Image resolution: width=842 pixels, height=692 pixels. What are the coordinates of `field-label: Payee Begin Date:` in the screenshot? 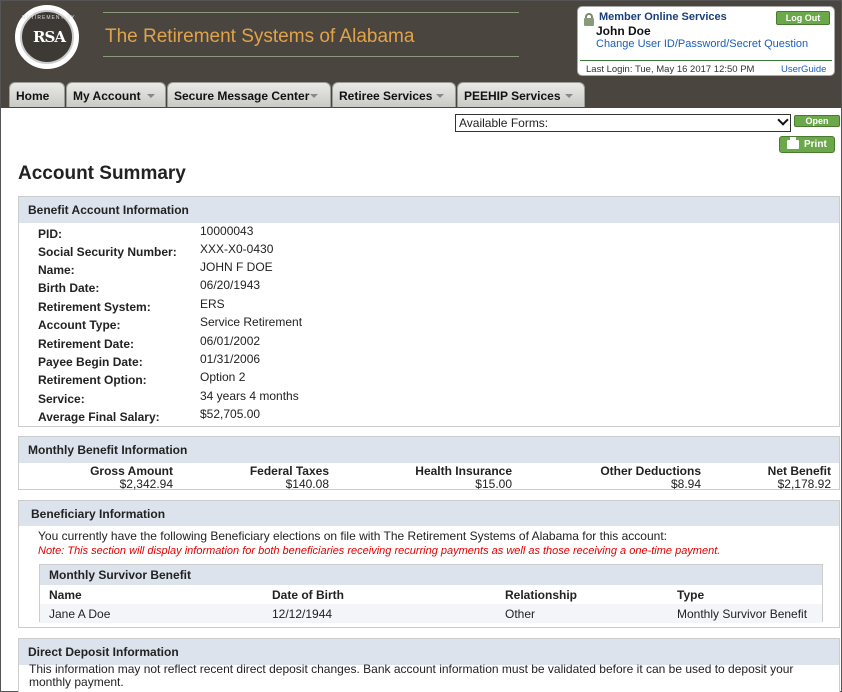 It's located at (90, 362).